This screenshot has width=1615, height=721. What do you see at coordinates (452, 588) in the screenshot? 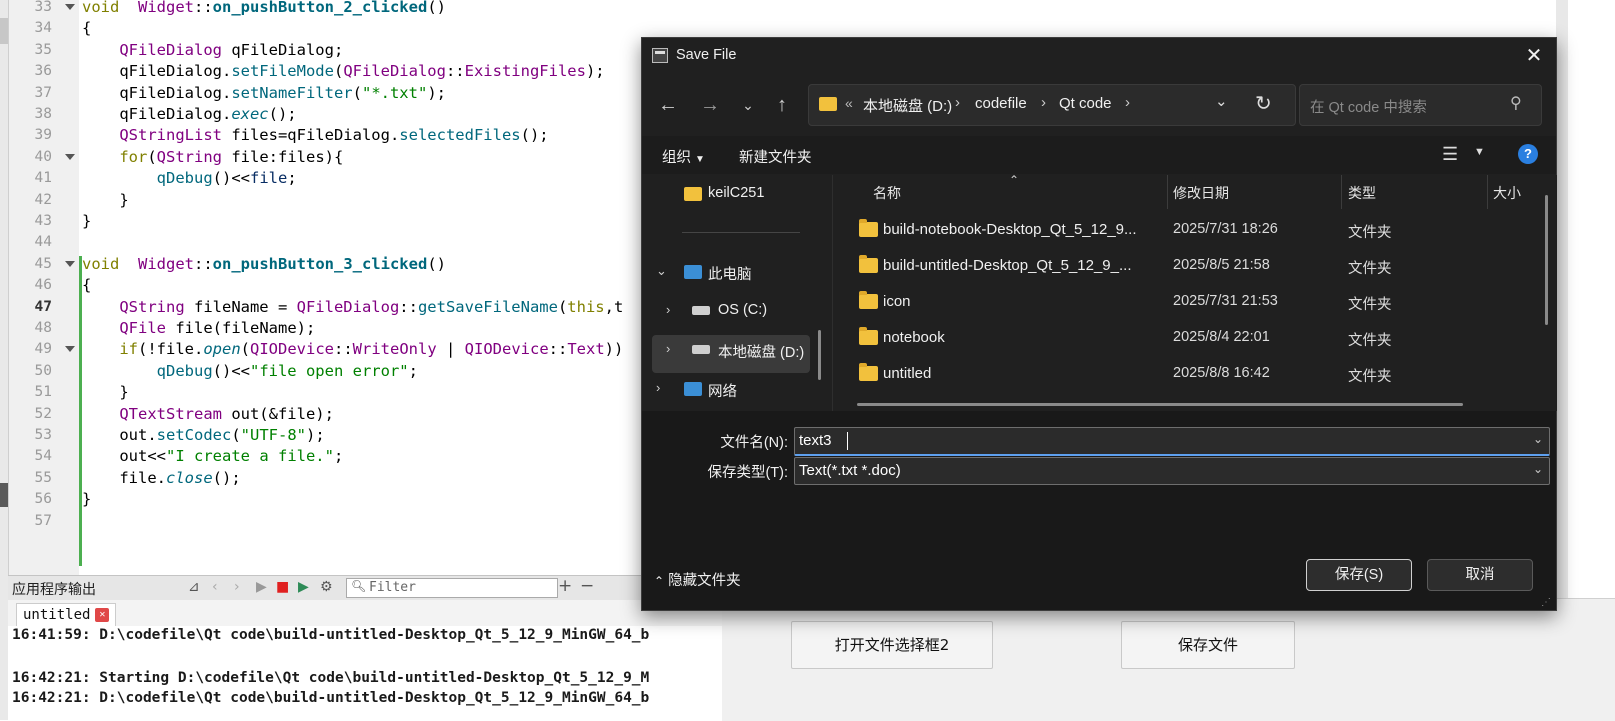
I see `filter-input: 🔍︎ Filter` at bounding box center [452, 588].